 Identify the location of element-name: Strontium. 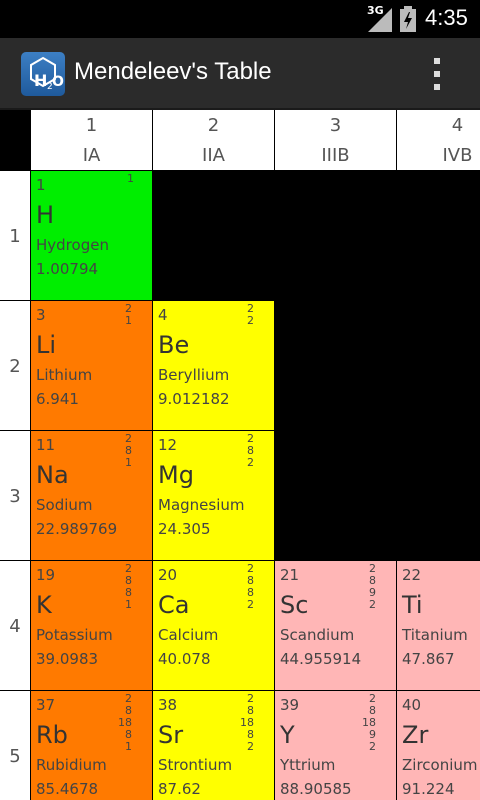
(195, 765).